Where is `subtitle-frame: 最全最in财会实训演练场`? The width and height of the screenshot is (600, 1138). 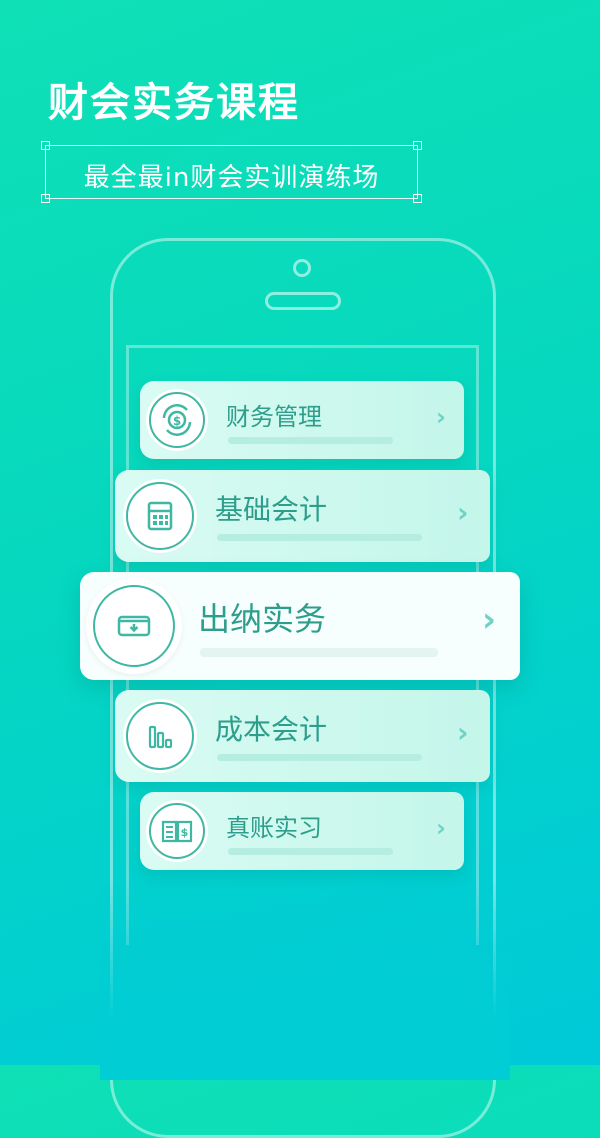 subtitle-frame: 最全最in财会实训演练场 is located at coordinates (231, 172).